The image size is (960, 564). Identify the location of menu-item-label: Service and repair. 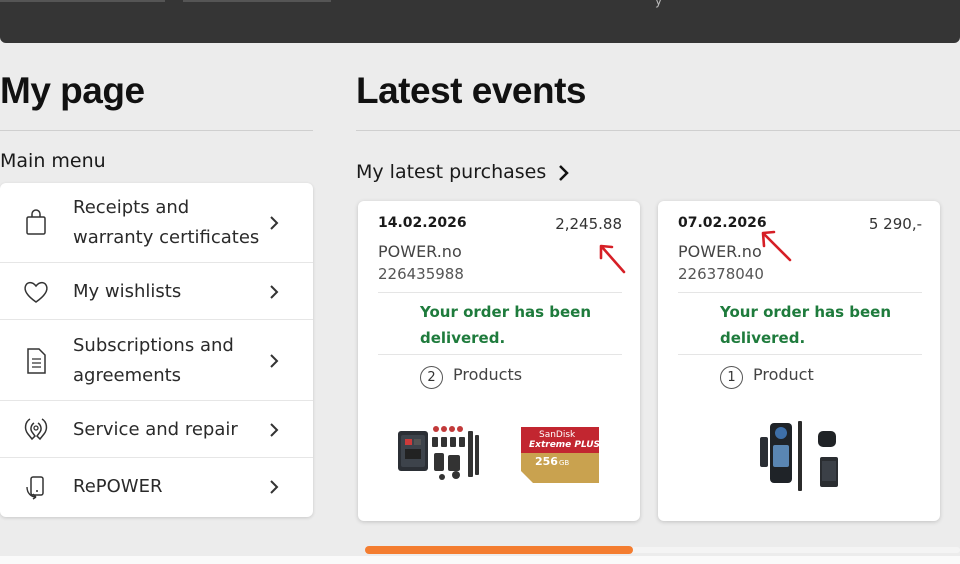
(155, 429).